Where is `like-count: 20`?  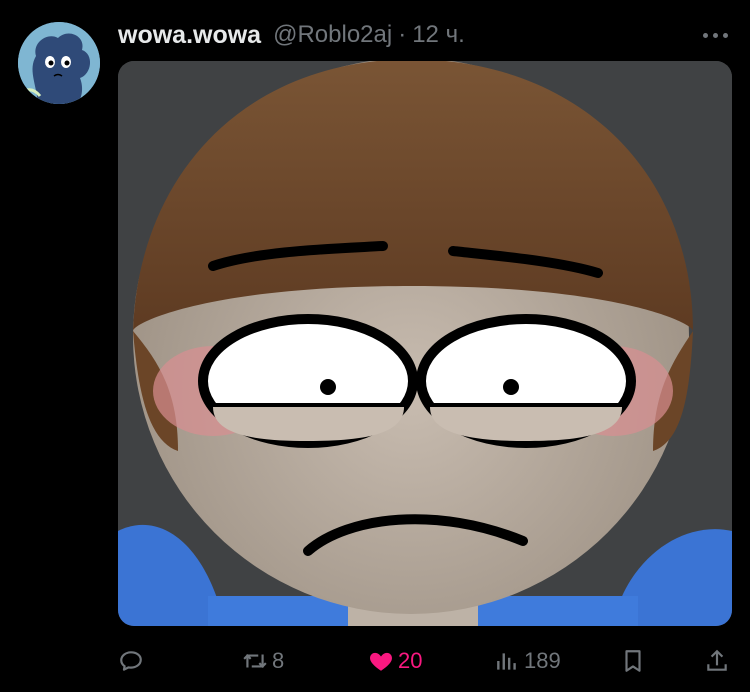 like-count: 20 is located at coordinates (410, 660).